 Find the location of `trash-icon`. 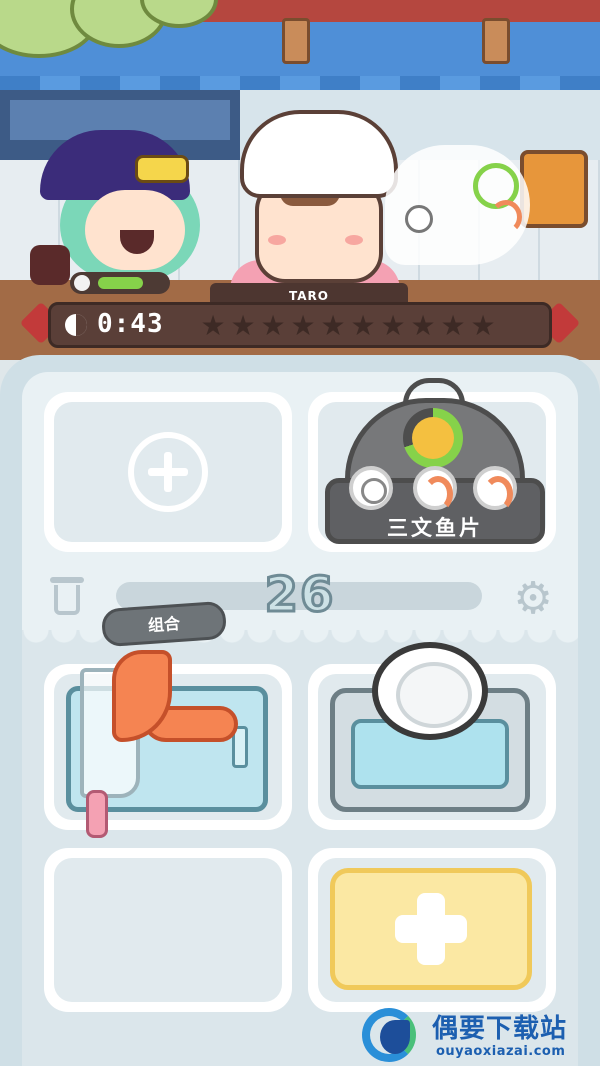

trash-icon is located at coordinates (67, 596).